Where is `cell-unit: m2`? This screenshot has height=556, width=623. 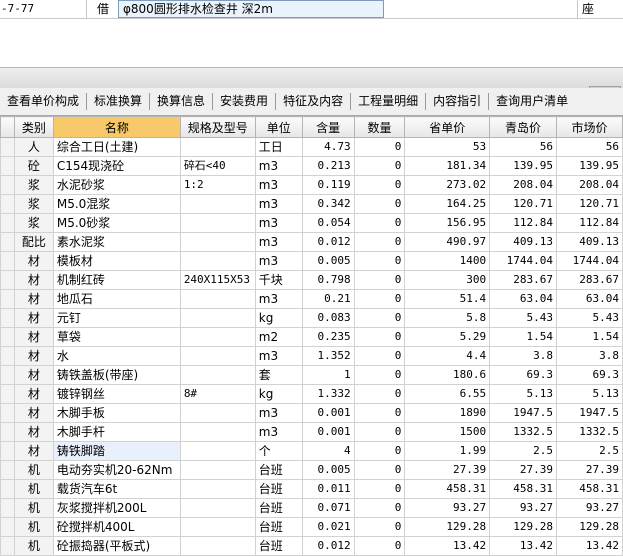 cell-unit: m2 is located at coordinates (278, 337).